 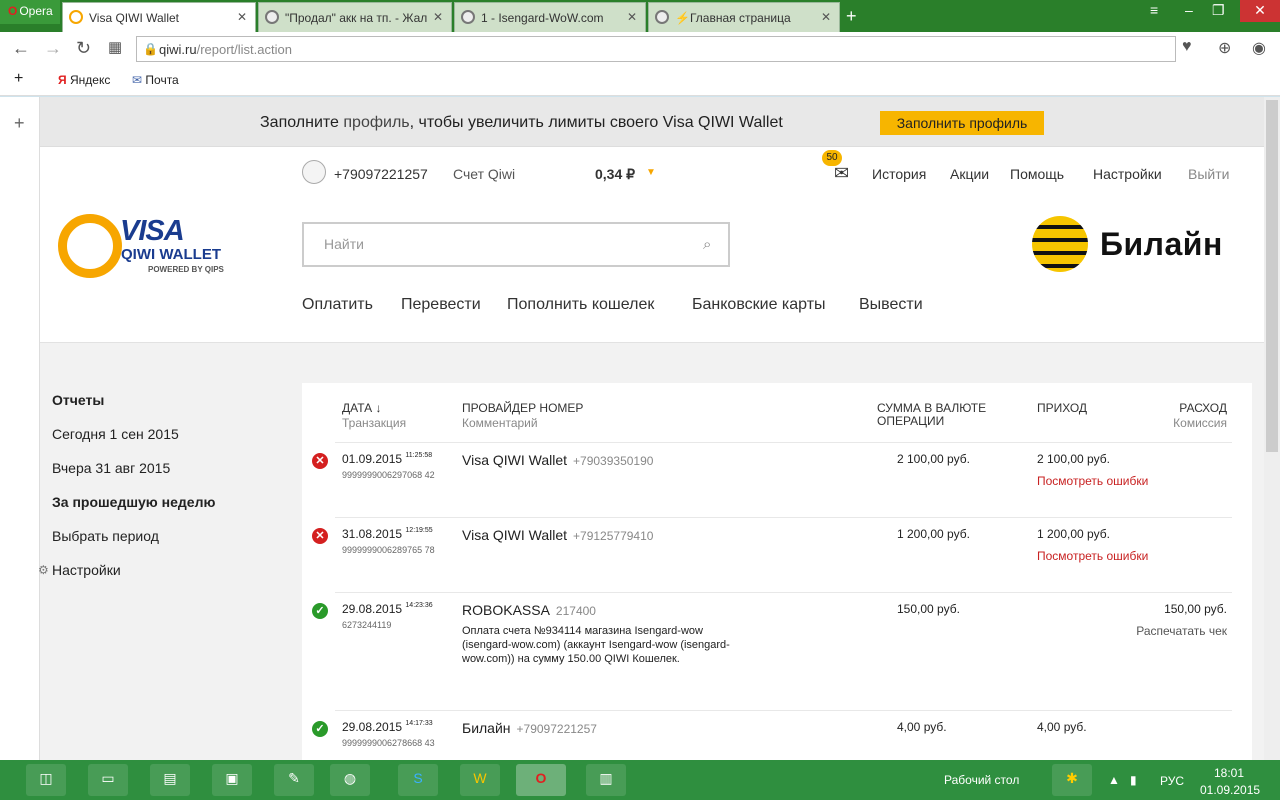 What do you see at coordinates (515, 535) in the screenshot?
I see `row-provider-name: Visa QIWI Wallet` at bounding box center [515, 535].